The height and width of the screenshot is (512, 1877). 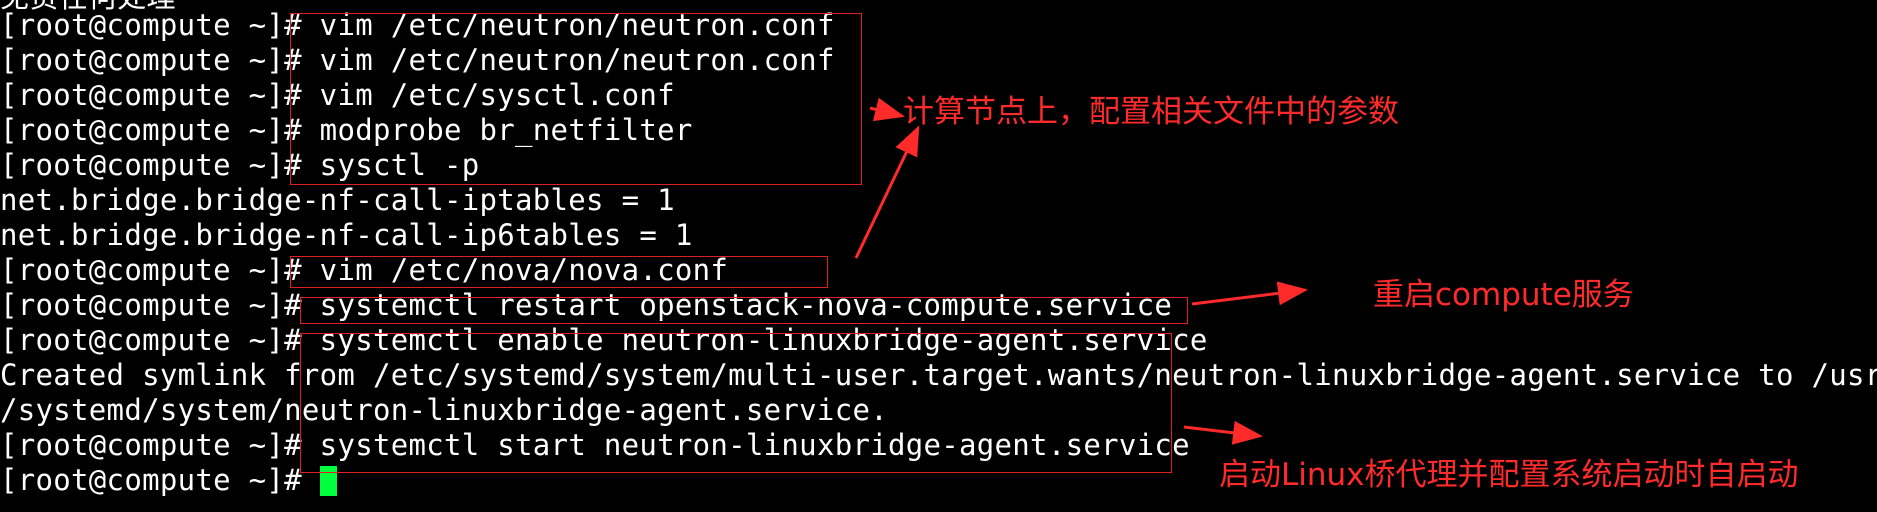 What do you see at coordinates (576, 99) in the screenshot?
I see `config-commands-highlight` at bounding box center [576, 99].